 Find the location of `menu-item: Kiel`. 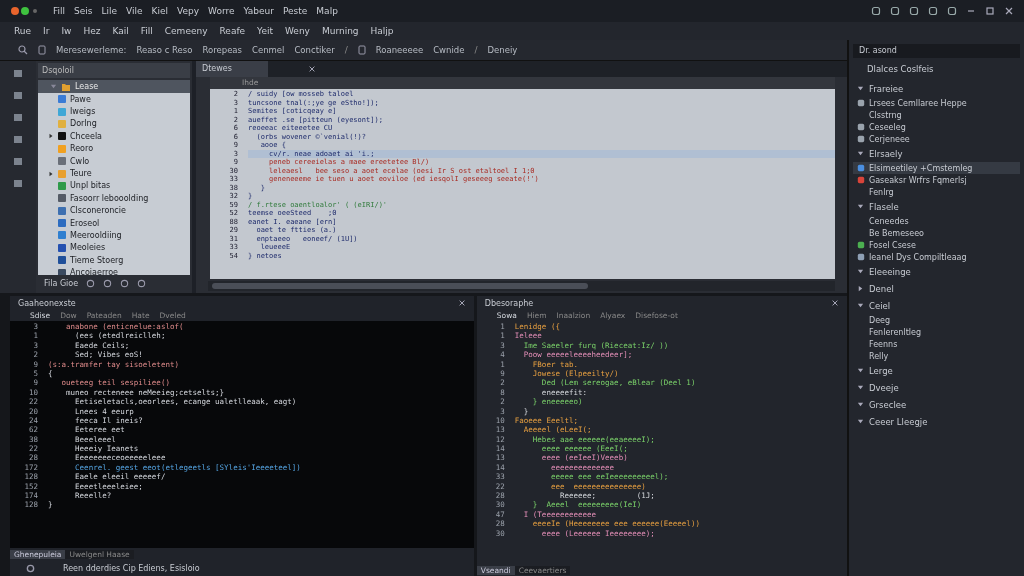

menu-item: Kiel is located at coordinates (159, 11).